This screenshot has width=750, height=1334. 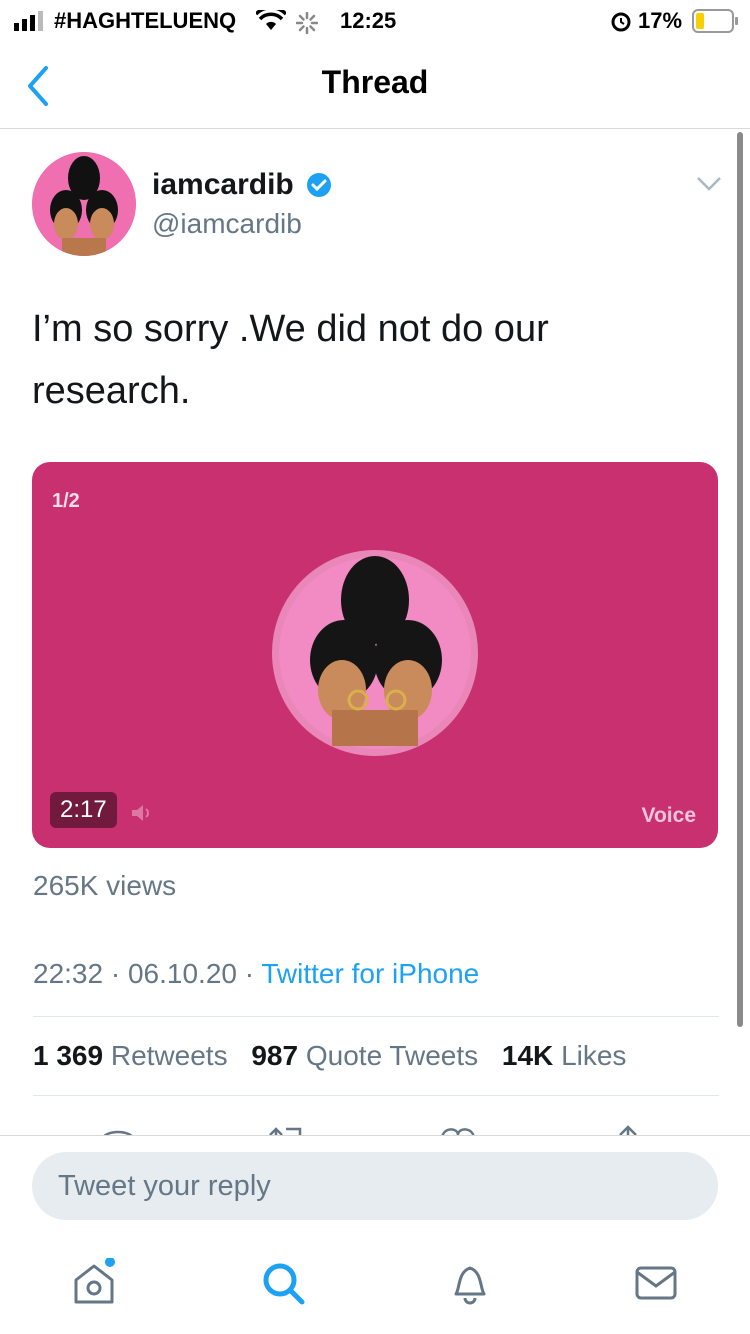 I want to click on status-bar: #HAGHTELUENQ 12:25 17%, so click(x=375, y=22).